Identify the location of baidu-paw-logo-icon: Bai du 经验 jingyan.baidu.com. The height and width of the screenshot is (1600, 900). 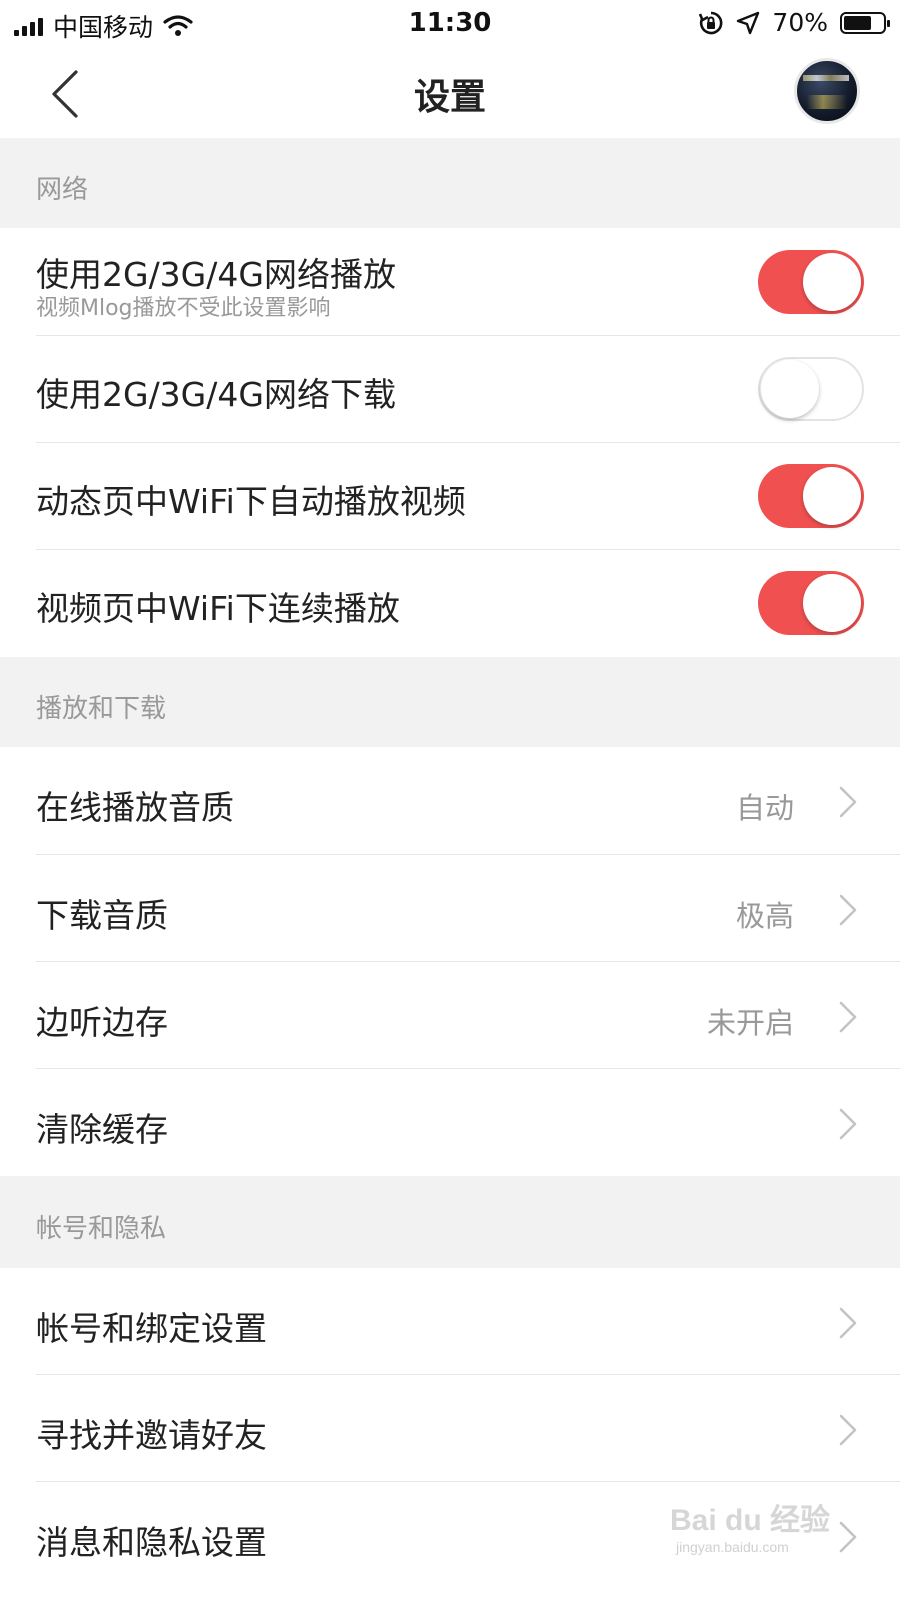
(750, 1529).